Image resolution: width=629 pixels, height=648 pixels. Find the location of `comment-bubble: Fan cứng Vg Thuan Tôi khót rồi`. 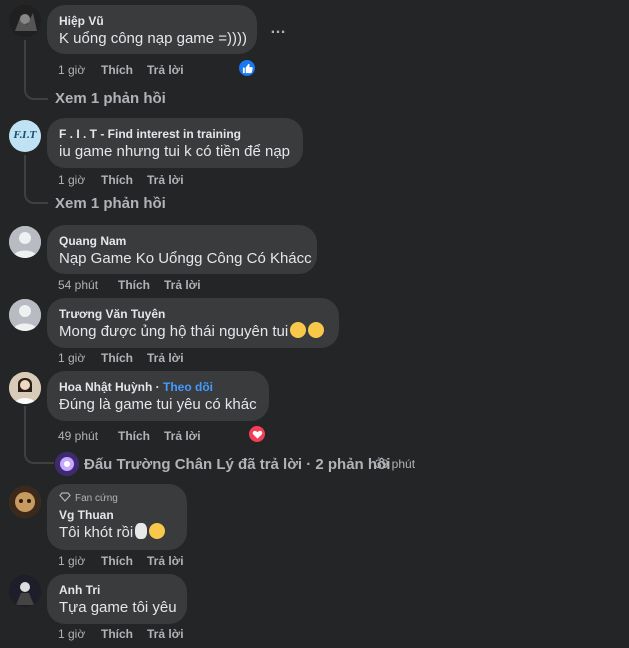

comment-bubble: Fan cứng Vg Thuan Tôi khót rồi is located at coordinates (117, 517).